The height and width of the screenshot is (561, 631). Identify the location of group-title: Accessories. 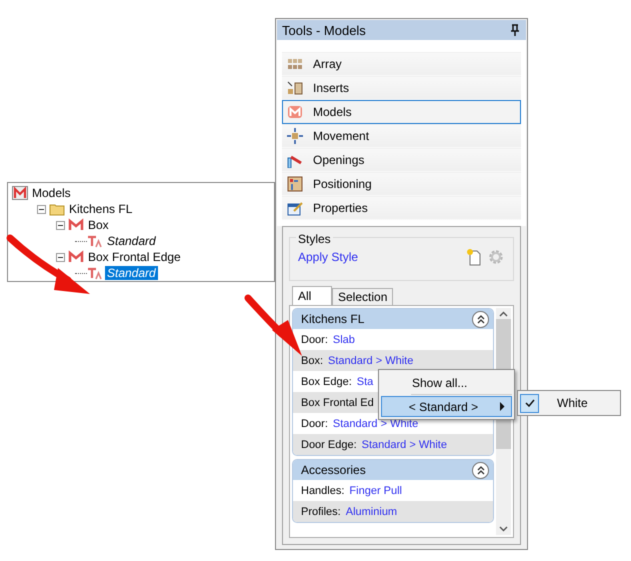
(333, 470).